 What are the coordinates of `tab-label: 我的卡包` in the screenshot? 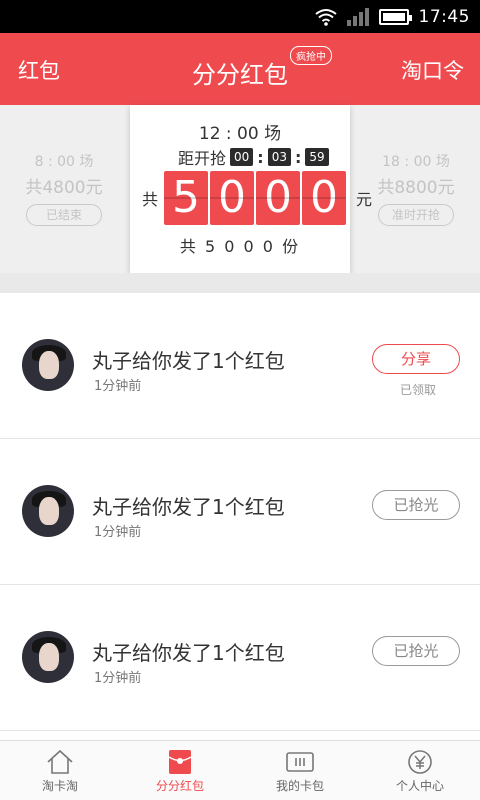 It's located at (299, 786).